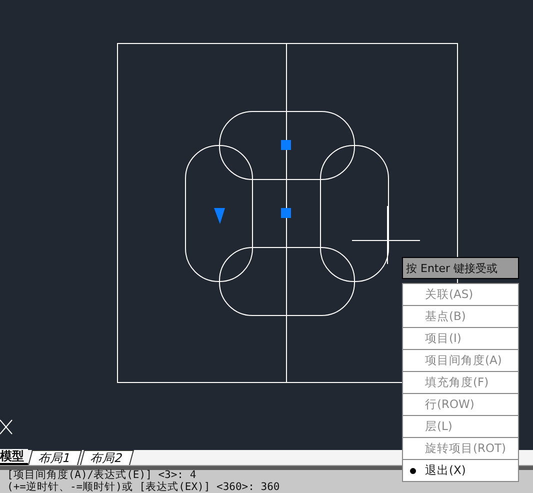 Image resolution: width=533 pixels, height=493 pixels. I want to click on tooltip: 按 Enter 键接受或, so click(460, 268).